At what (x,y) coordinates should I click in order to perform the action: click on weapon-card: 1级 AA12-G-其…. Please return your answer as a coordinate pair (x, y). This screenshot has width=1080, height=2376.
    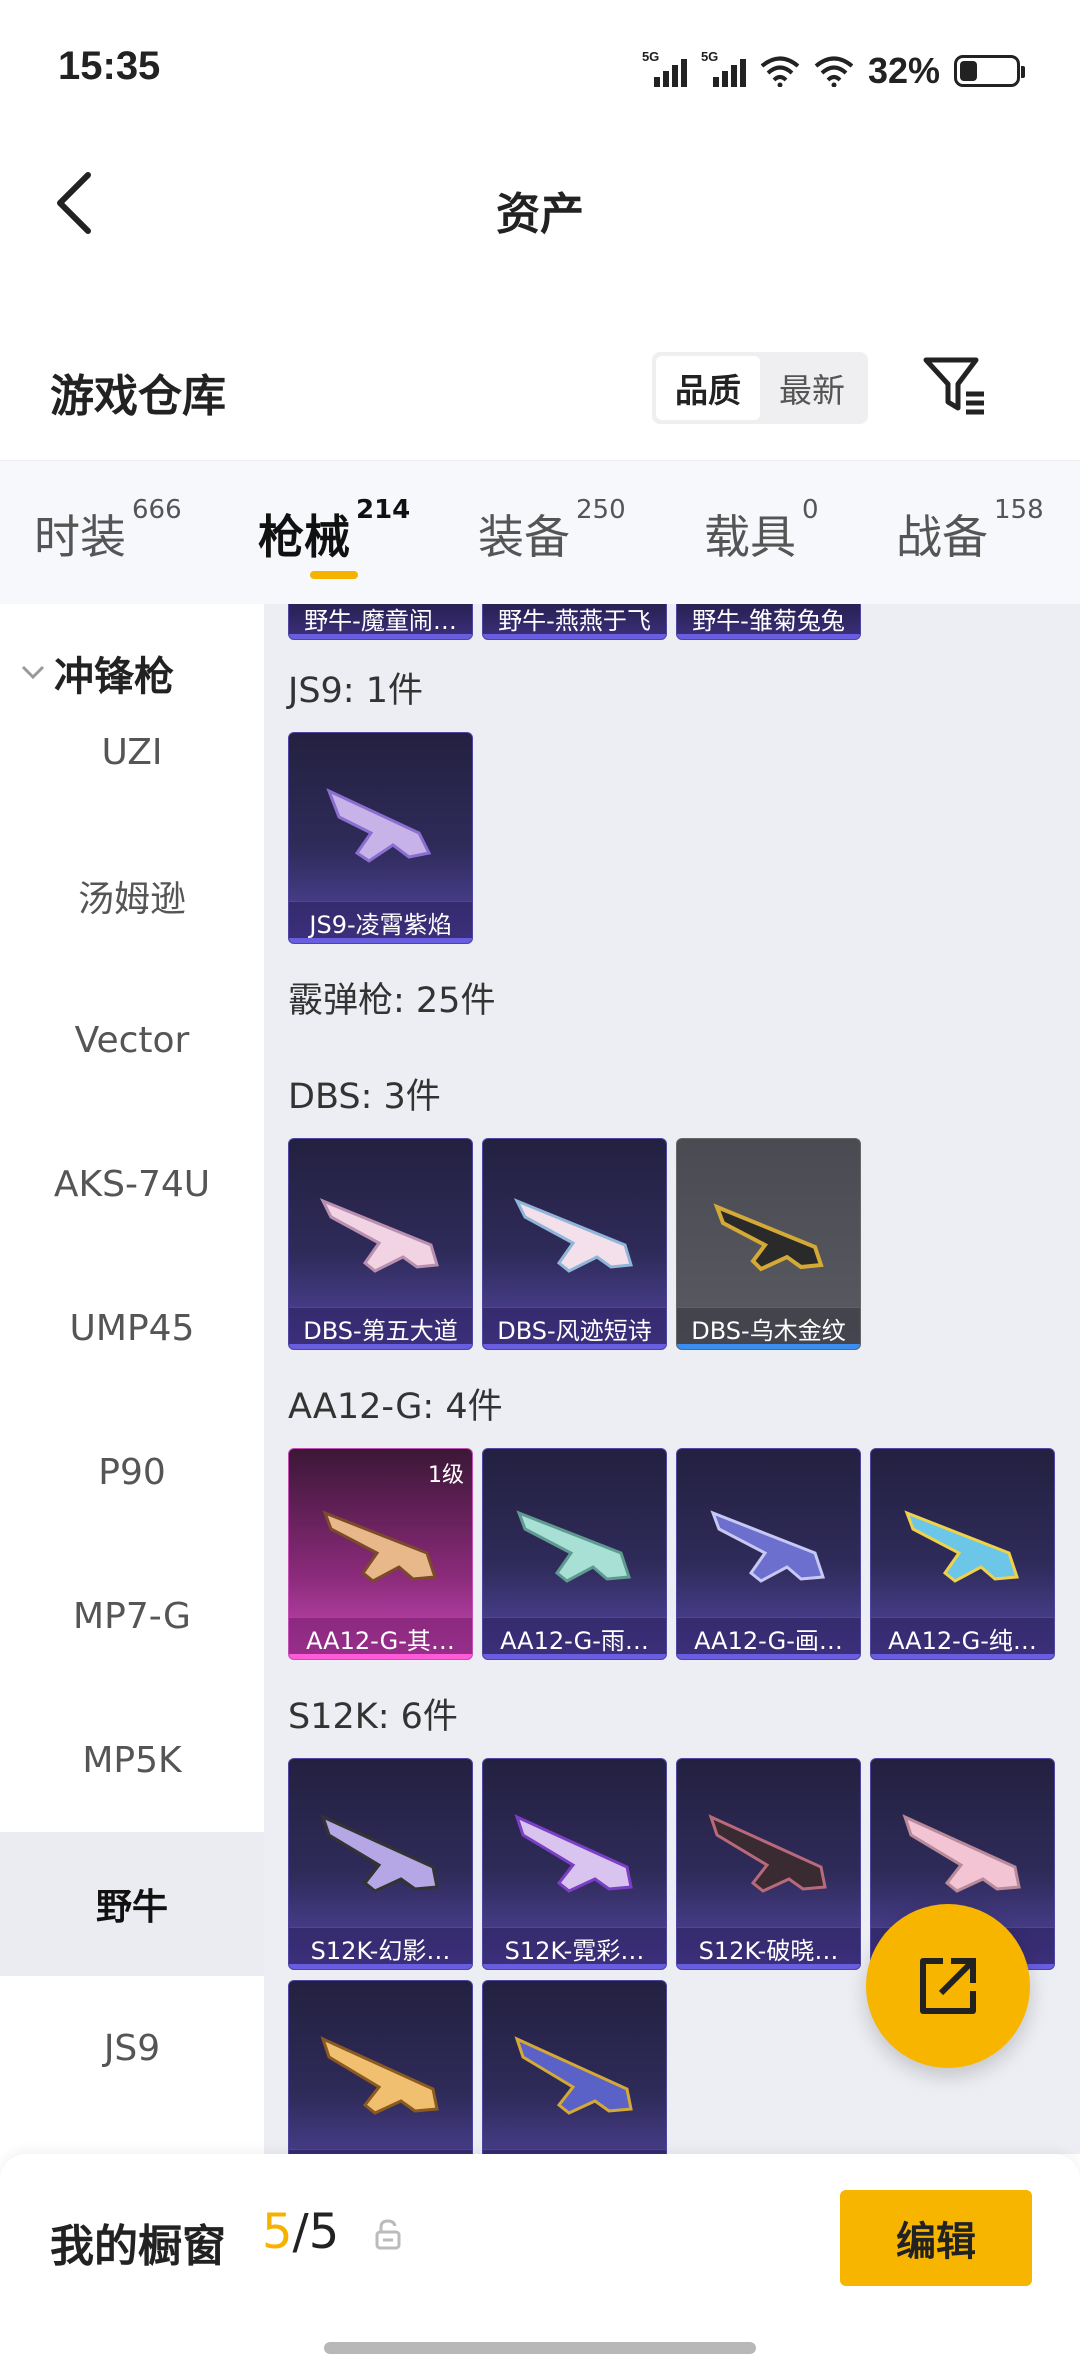
    Looking at the image, I should click on (380, 1554).